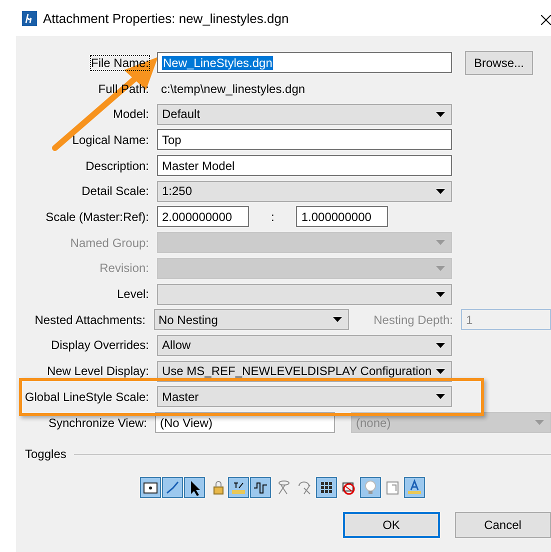 This screenshot has height=552, width=551. I want to click on field-label: Revision:, so click(124, 268).